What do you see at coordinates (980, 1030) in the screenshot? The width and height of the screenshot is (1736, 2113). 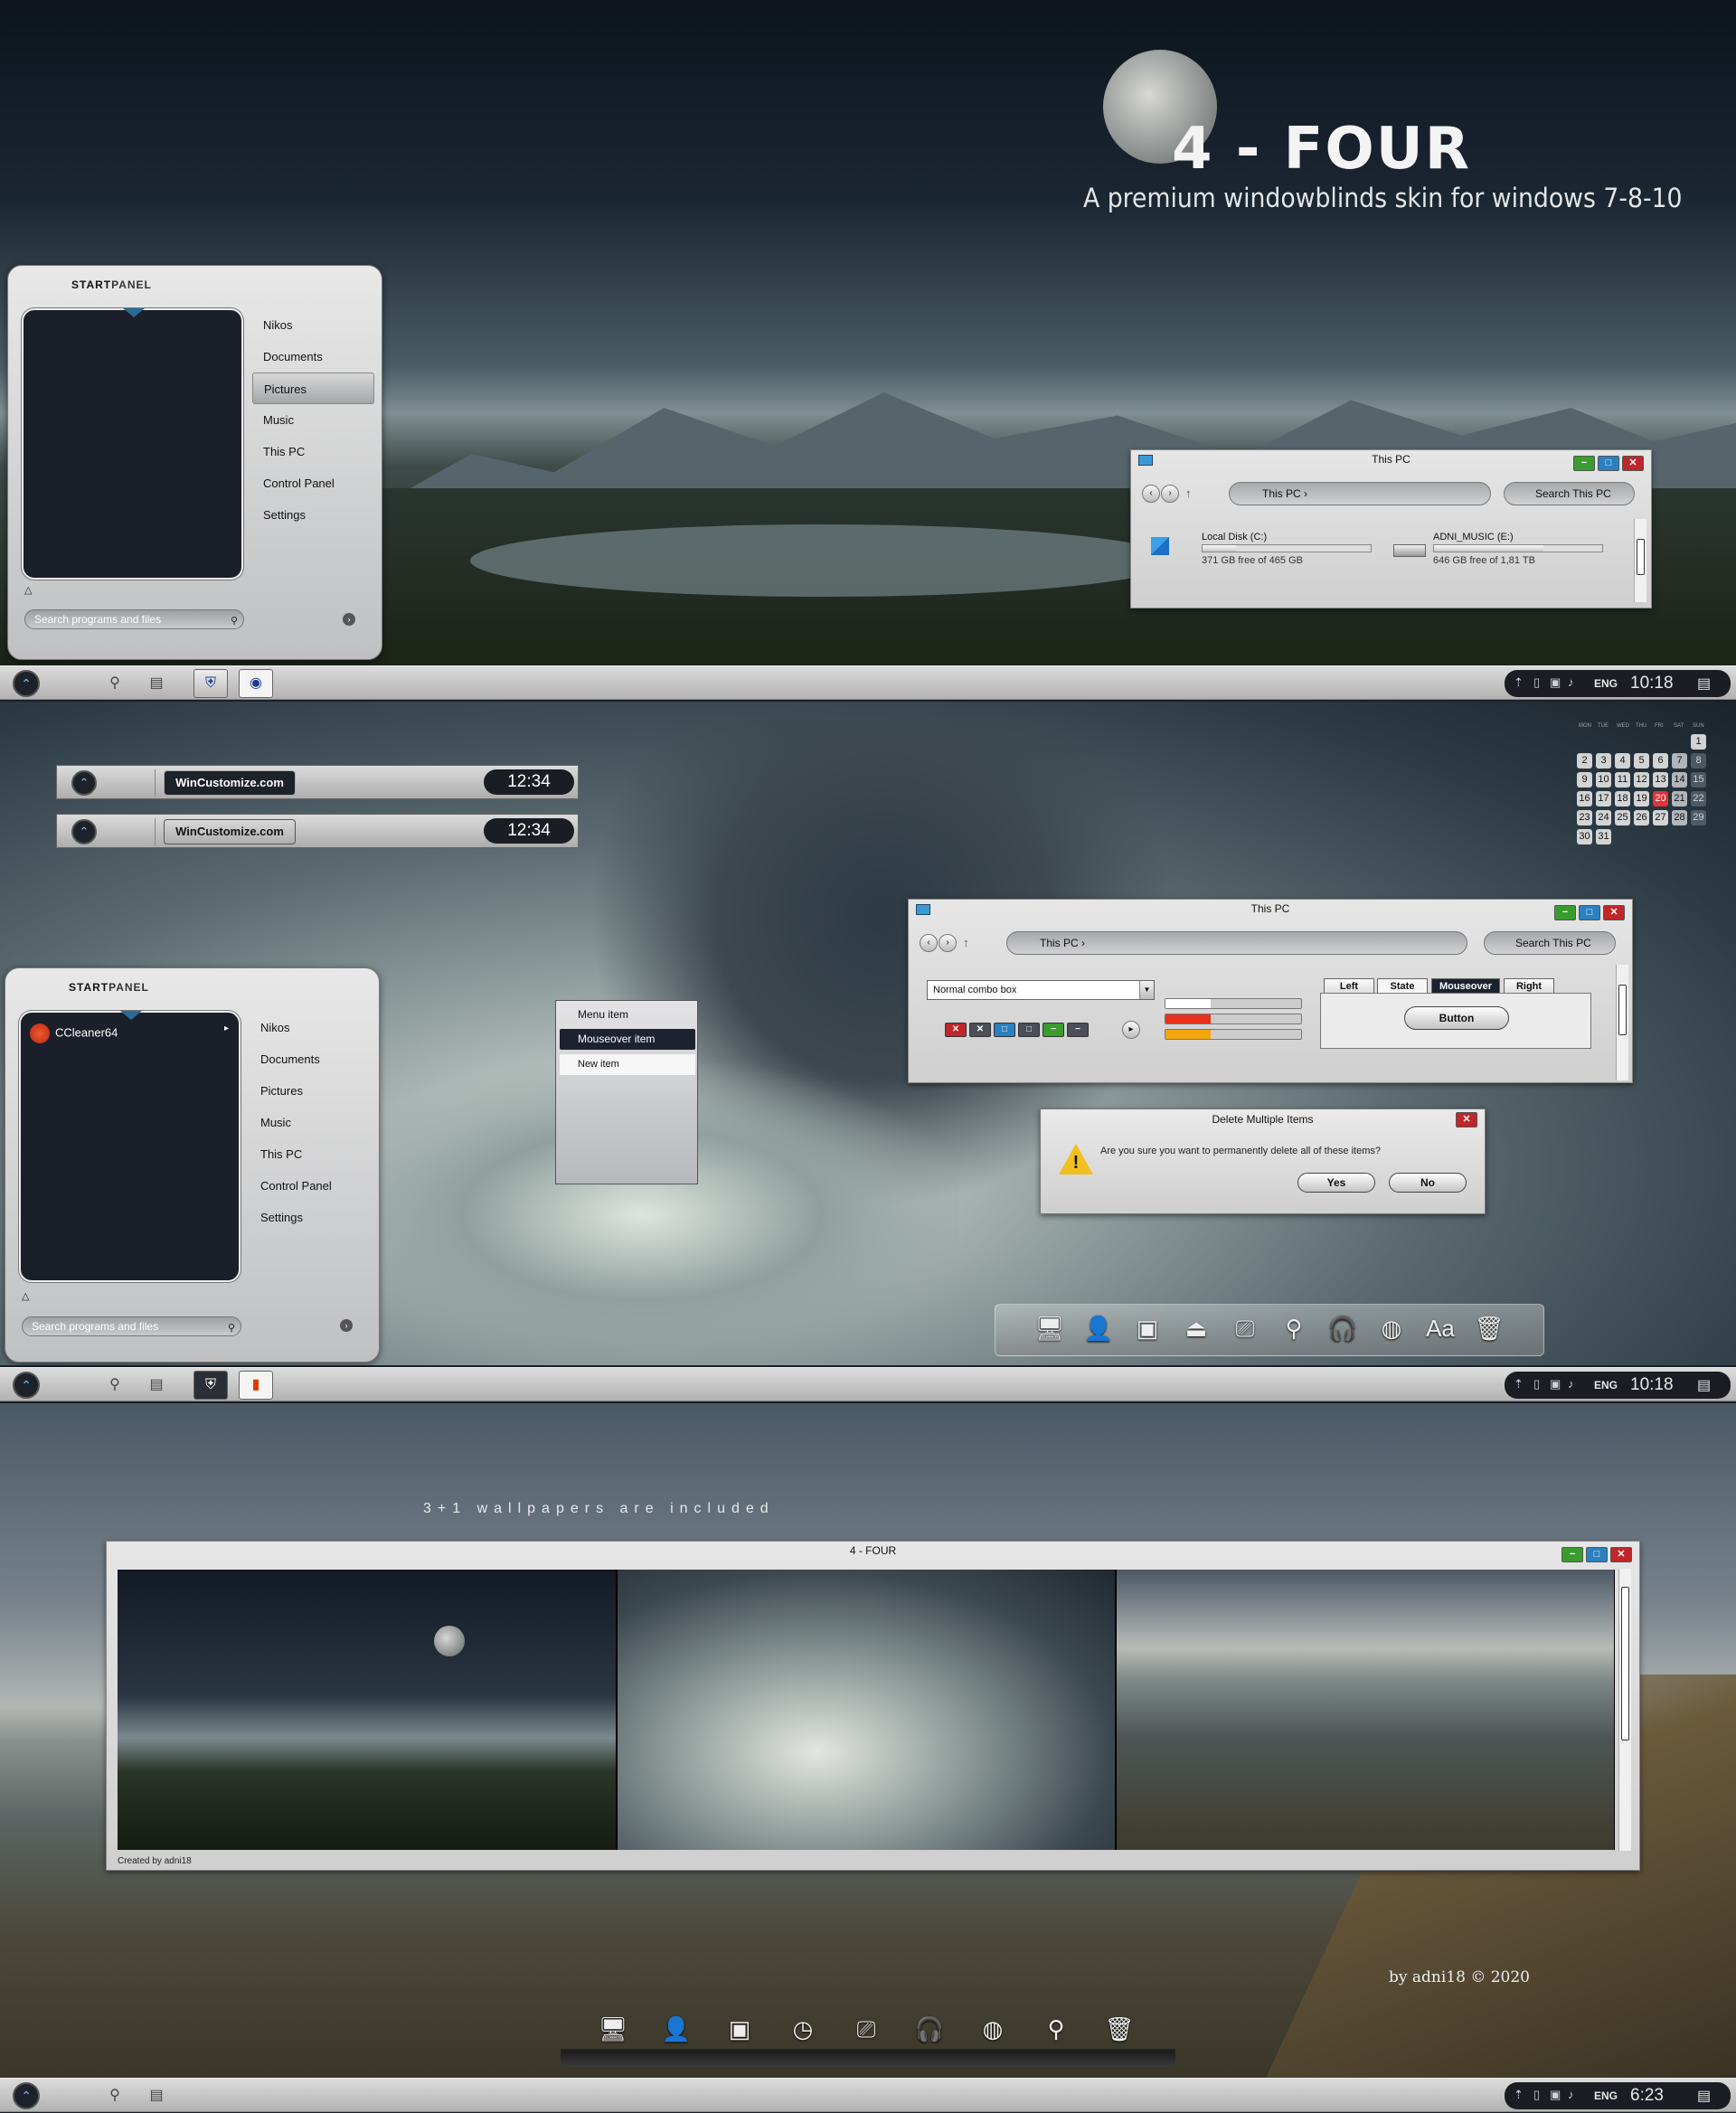 I see `close-button-inactive-sample: ✕` at bounding box center [980, 1030].